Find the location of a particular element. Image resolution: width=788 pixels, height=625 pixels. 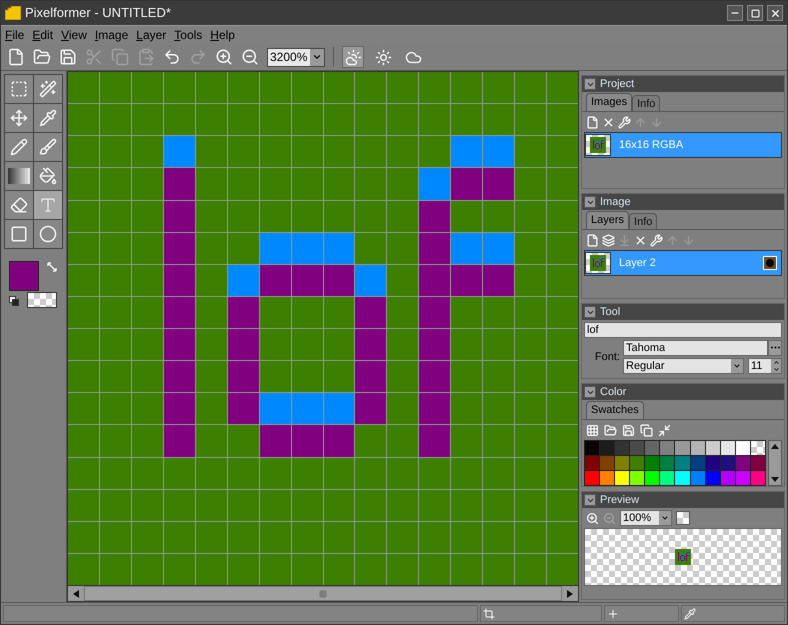

font-field: Tahoma is located at coordinates (695, 348).